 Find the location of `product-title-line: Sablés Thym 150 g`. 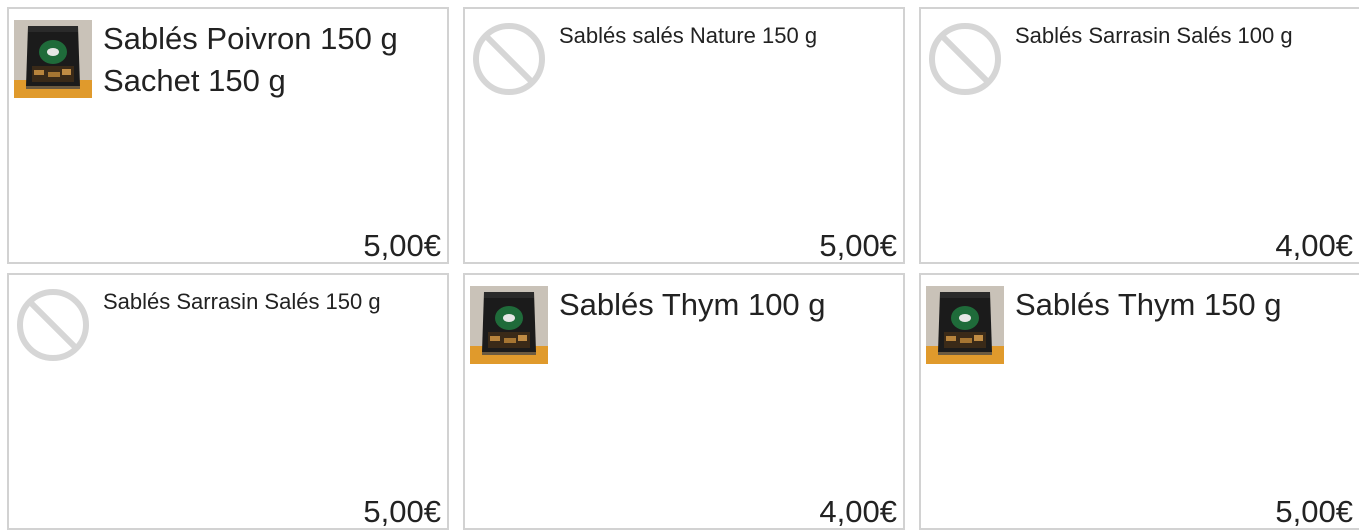

product-title-line: Sablés Thym 150 g is located at coordinates (1148, 304).